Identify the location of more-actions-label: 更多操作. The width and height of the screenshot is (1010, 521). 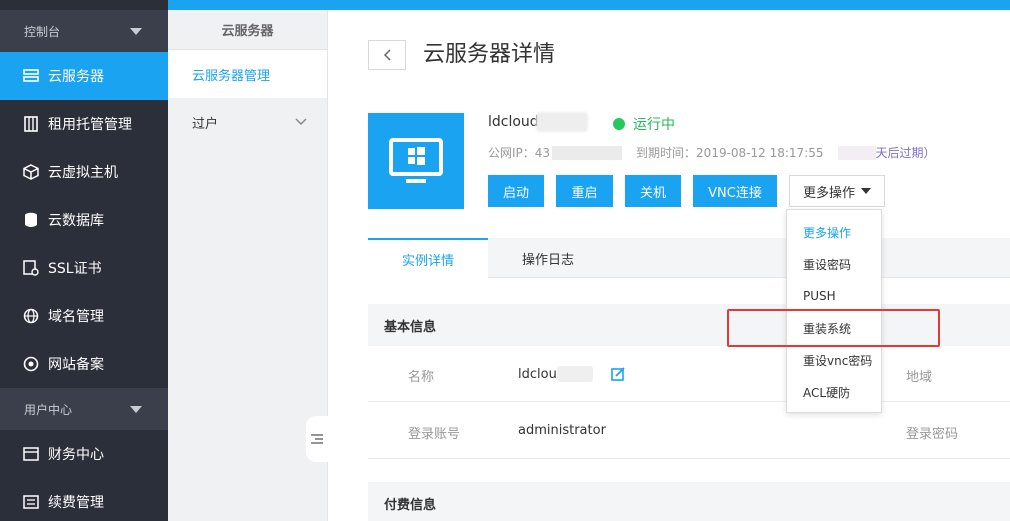
(828, 193).